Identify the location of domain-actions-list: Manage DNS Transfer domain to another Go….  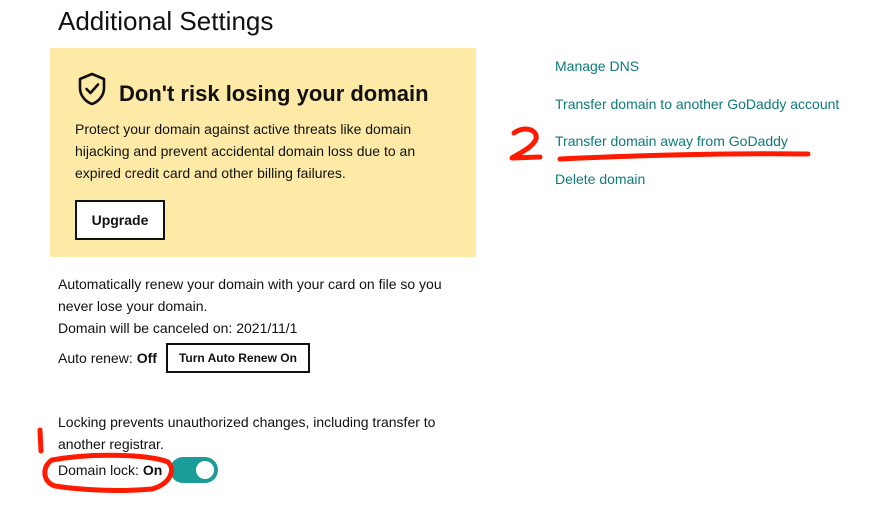
(697, 131).